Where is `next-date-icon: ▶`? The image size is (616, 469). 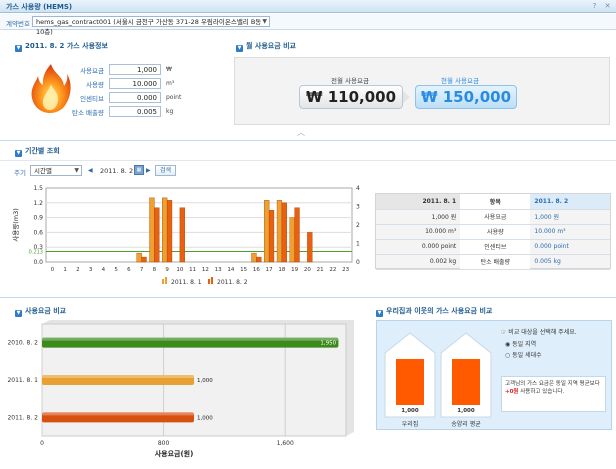 next-date-icon: ▶ is located at coordinates (148, 170).